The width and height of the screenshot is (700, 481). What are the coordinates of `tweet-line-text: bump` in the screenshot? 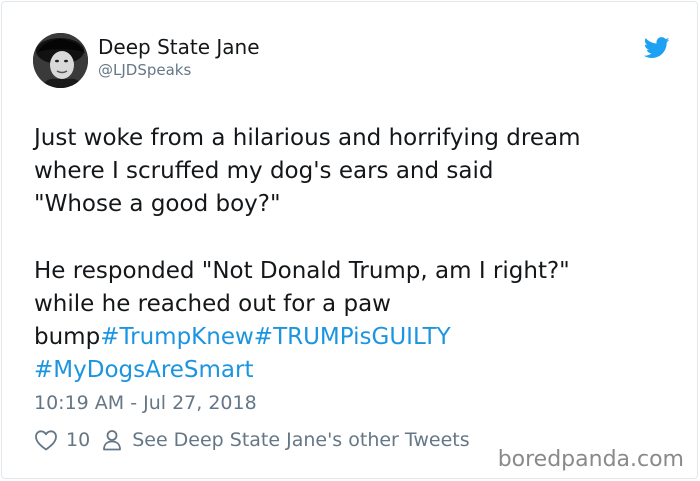 It's located at (67, 337).